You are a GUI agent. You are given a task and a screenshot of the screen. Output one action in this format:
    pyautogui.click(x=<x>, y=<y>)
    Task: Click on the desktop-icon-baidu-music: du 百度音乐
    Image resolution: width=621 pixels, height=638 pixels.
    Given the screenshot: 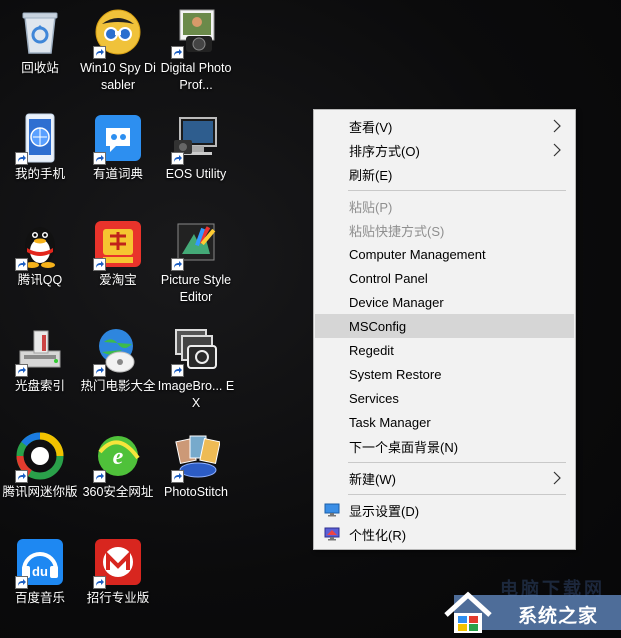 What is the action you would take?
    pyautogui.click(x=40, y=583)
    